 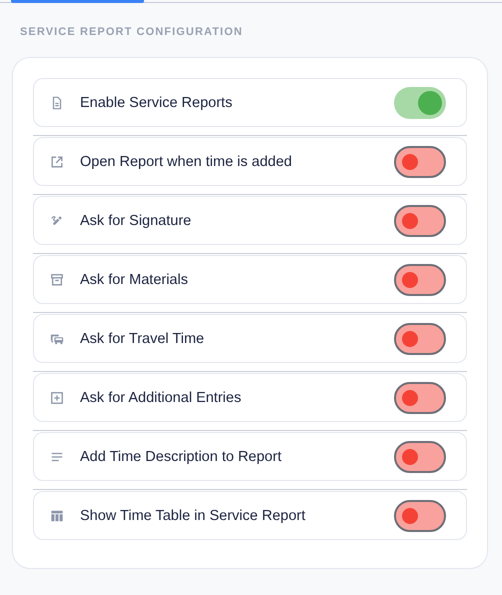 What do you see at coordinates (136, 220) in the screenshot?
I see `setting-label: Ask for Signature` at bounding box center [136, 220].